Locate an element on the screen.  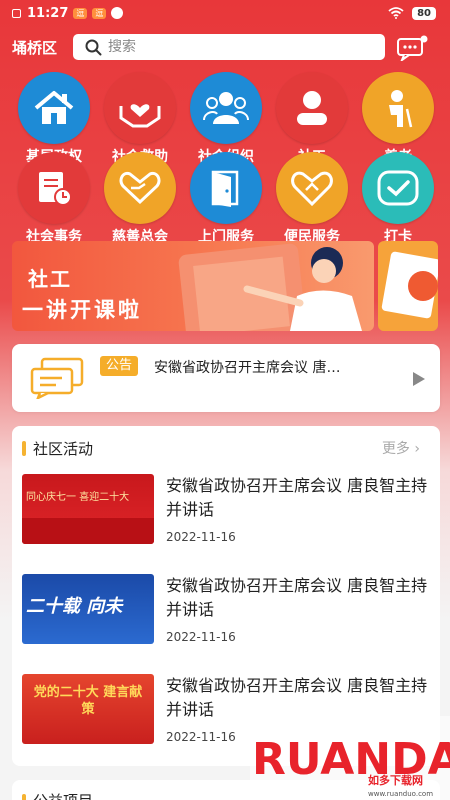
activity-thumbnail: 同心庆七一 喜迎二十大 is located at coordinates (88, 509).